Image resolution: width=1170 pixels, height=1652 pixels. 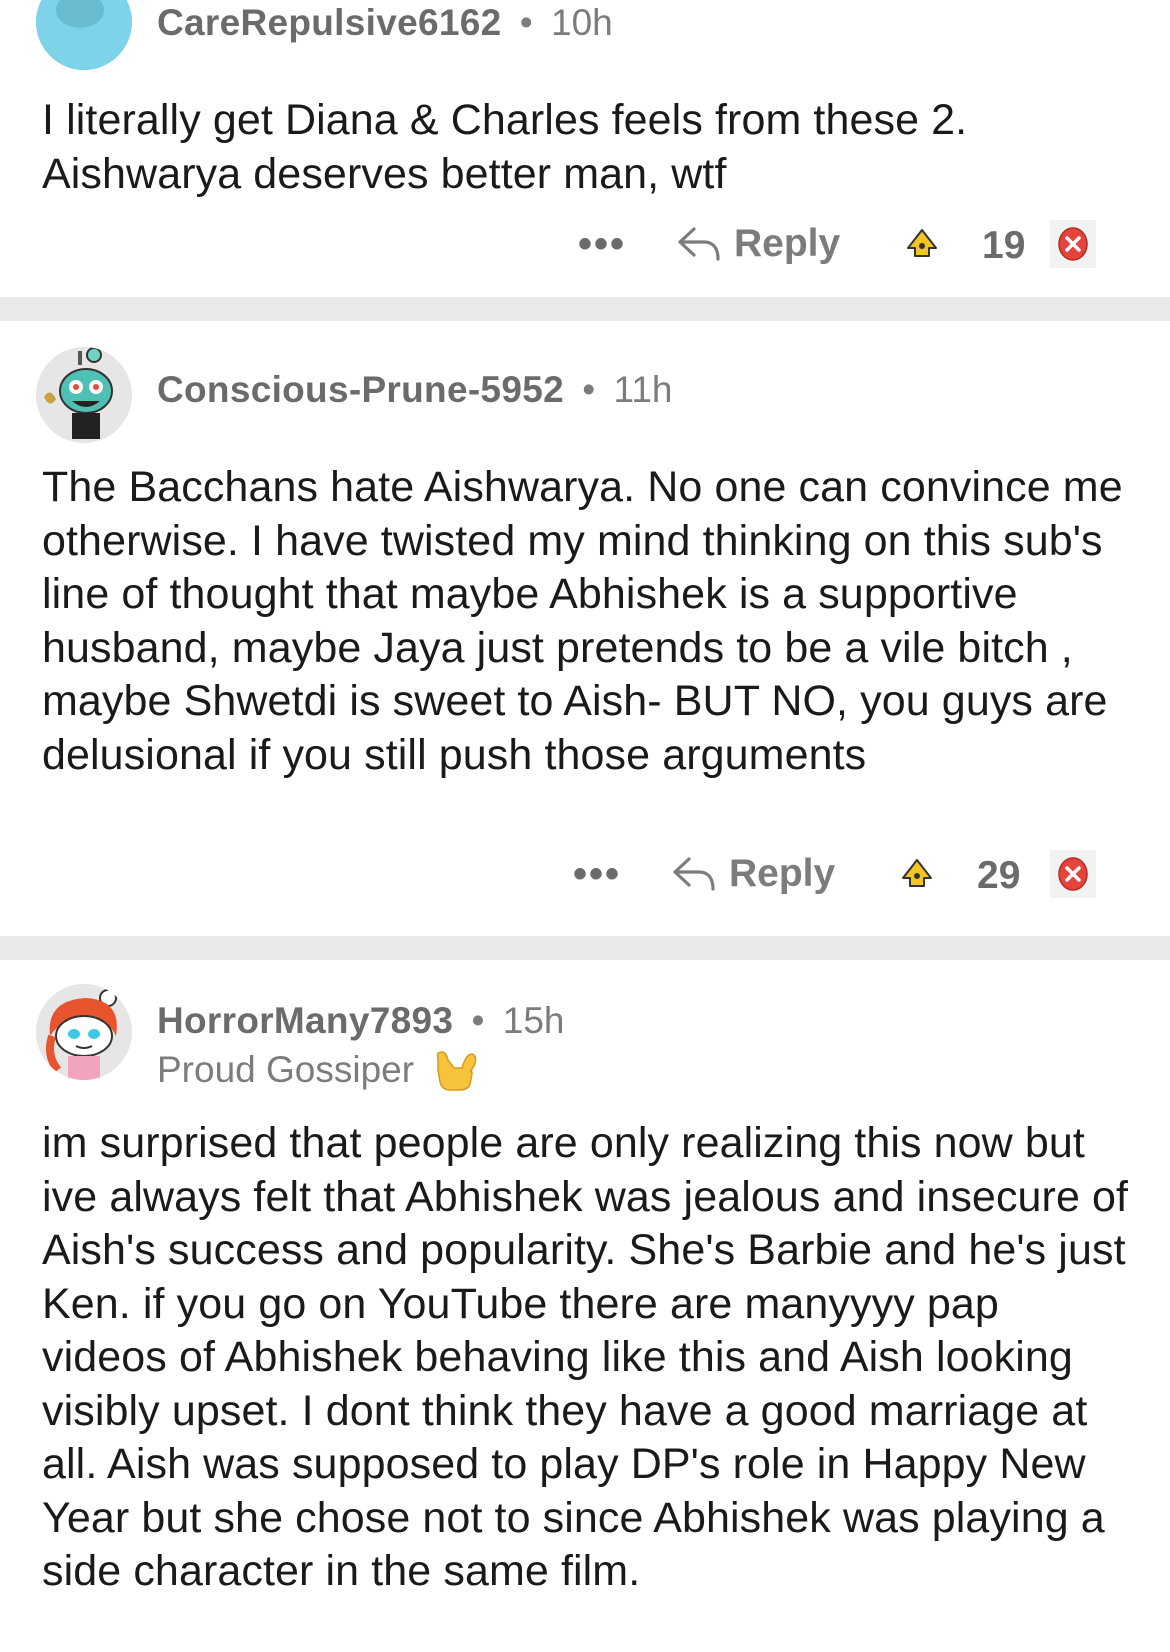 I want to click on username-link: Conscious-Prune-5952, so click(x=360, y=389).